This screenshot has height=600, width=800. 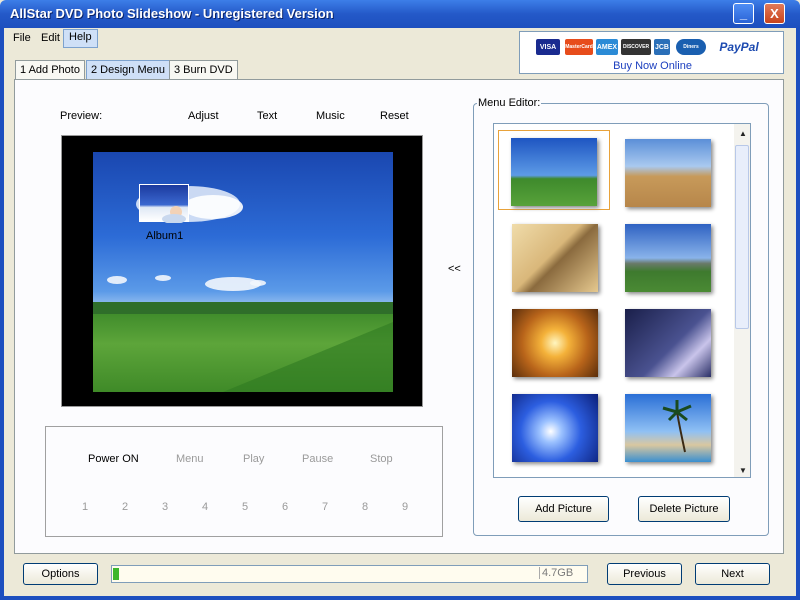 I want to click on power-on-button: Power ON, so click(x=113, y=459).